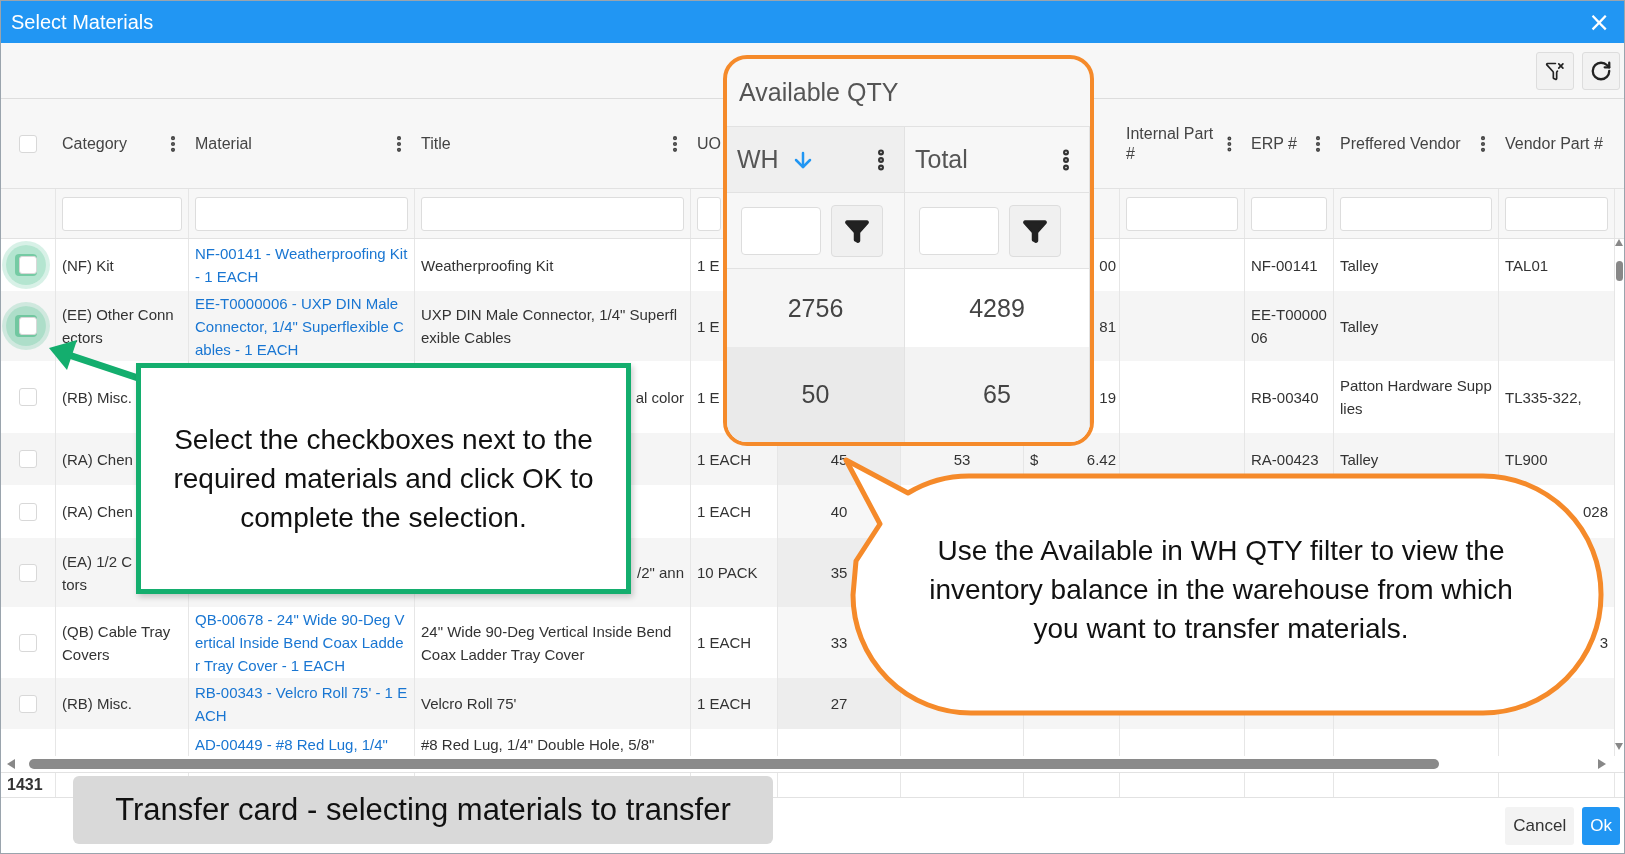 The width and height of the screenshot is (1625, 854). What do you see at coordinates (25, 785) in the screenshot?
I see `row-count: 1431` at bounding box center [25, 785].